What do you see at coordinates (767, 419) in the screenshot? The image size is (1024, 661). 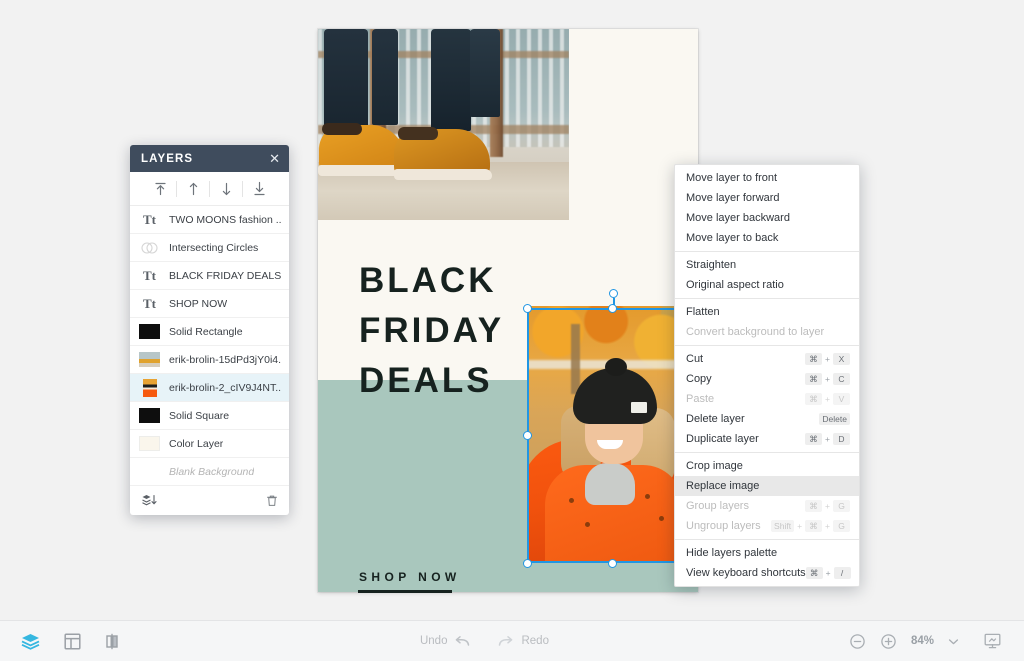 I see `context-menu-item: Delete layer Delete` at bounding box center [767, 419].